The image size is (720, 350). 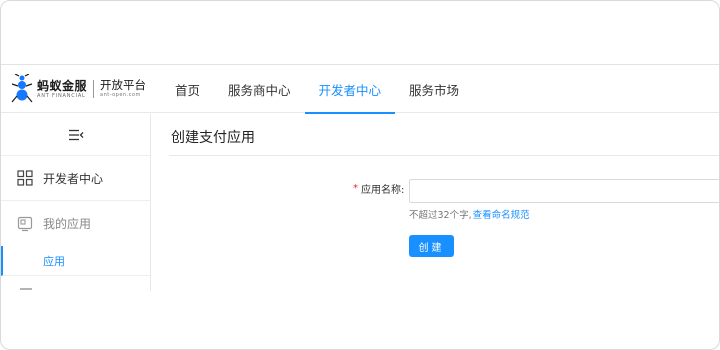 I want to click on sidebar-toggle, so click(x=75, y=135).